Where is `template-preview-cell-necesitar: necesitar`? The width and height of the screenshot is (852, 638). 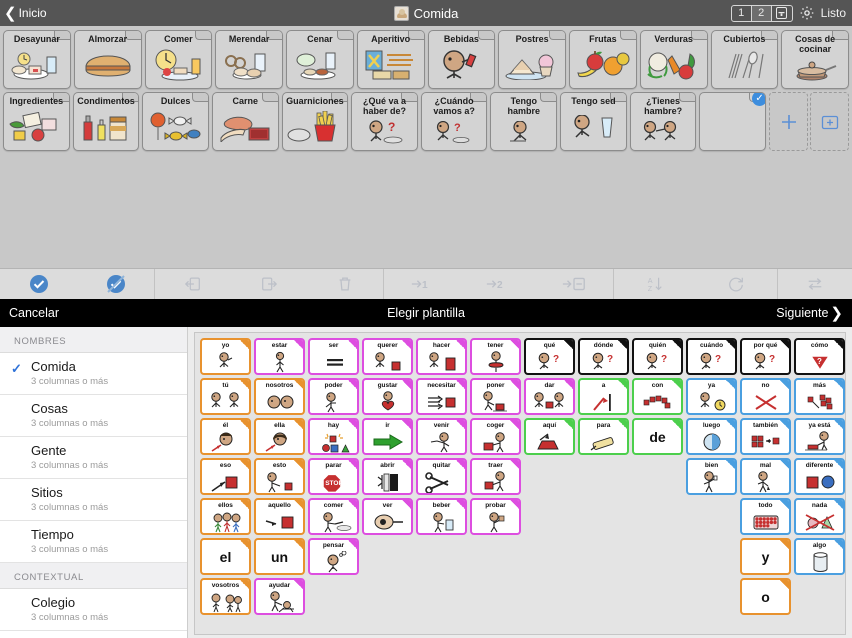
template-preview-cell-necesitar: necesitar is located at coordinates (441, 396).